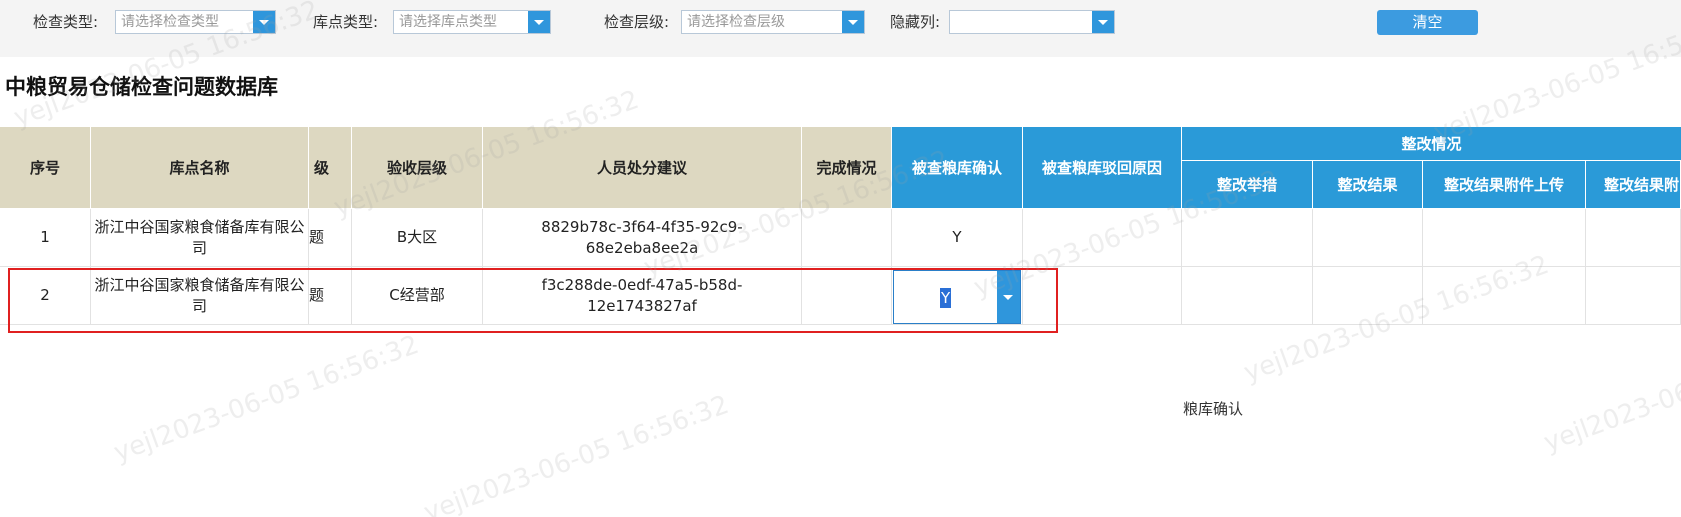 The height and width of the screenshot is (517, 1681). Describe the element at coordinates (45, 238) in the screenshot. I see `row1-seq: 1` at that location.